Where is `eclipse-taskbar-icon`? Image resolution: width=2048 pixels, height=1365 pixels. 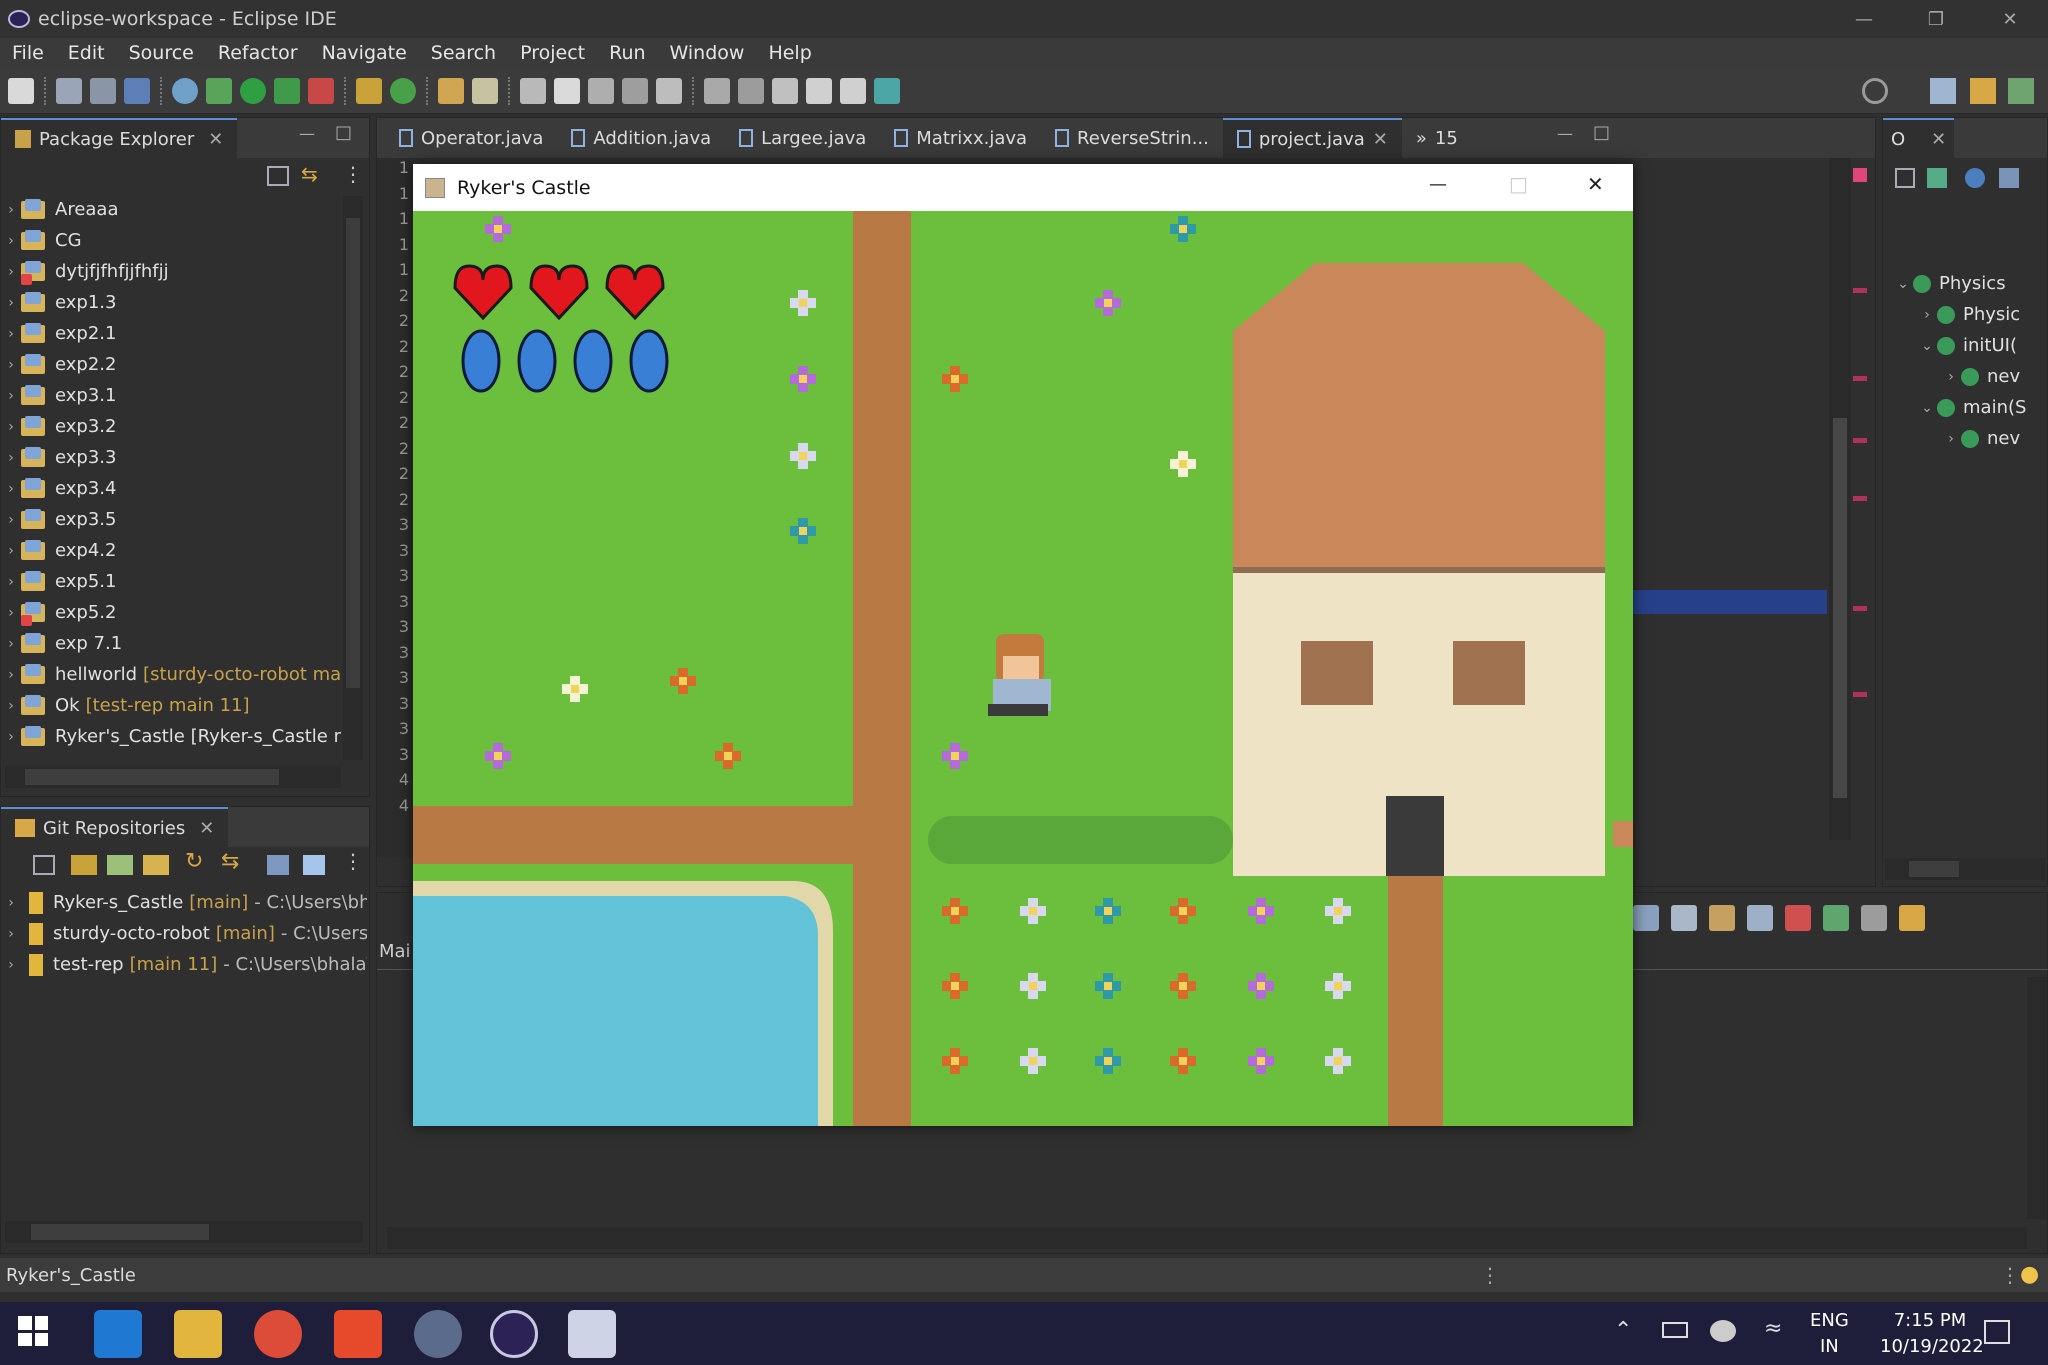 eclipse-taskbar-icon is located at coordinates (514, 1334).